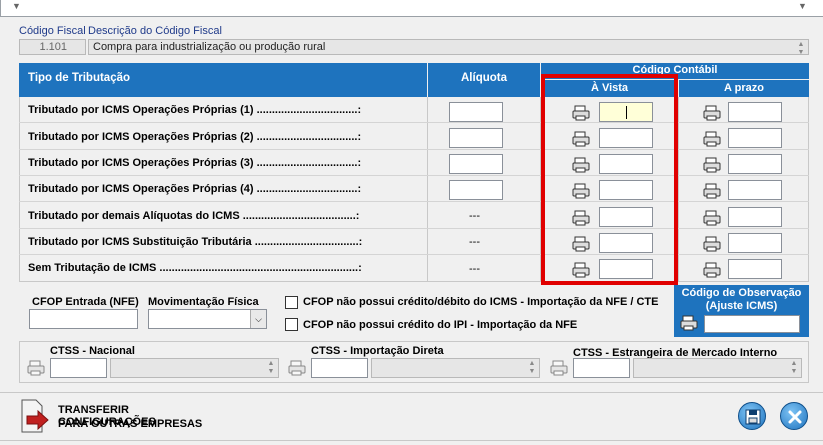 The width and height of the screenshot is (823, 445). What do you see at coordinates (203, 302) in the screenshot?
I see `movimentacao-label: Movimentação Física` at bounding box center [203, 302].